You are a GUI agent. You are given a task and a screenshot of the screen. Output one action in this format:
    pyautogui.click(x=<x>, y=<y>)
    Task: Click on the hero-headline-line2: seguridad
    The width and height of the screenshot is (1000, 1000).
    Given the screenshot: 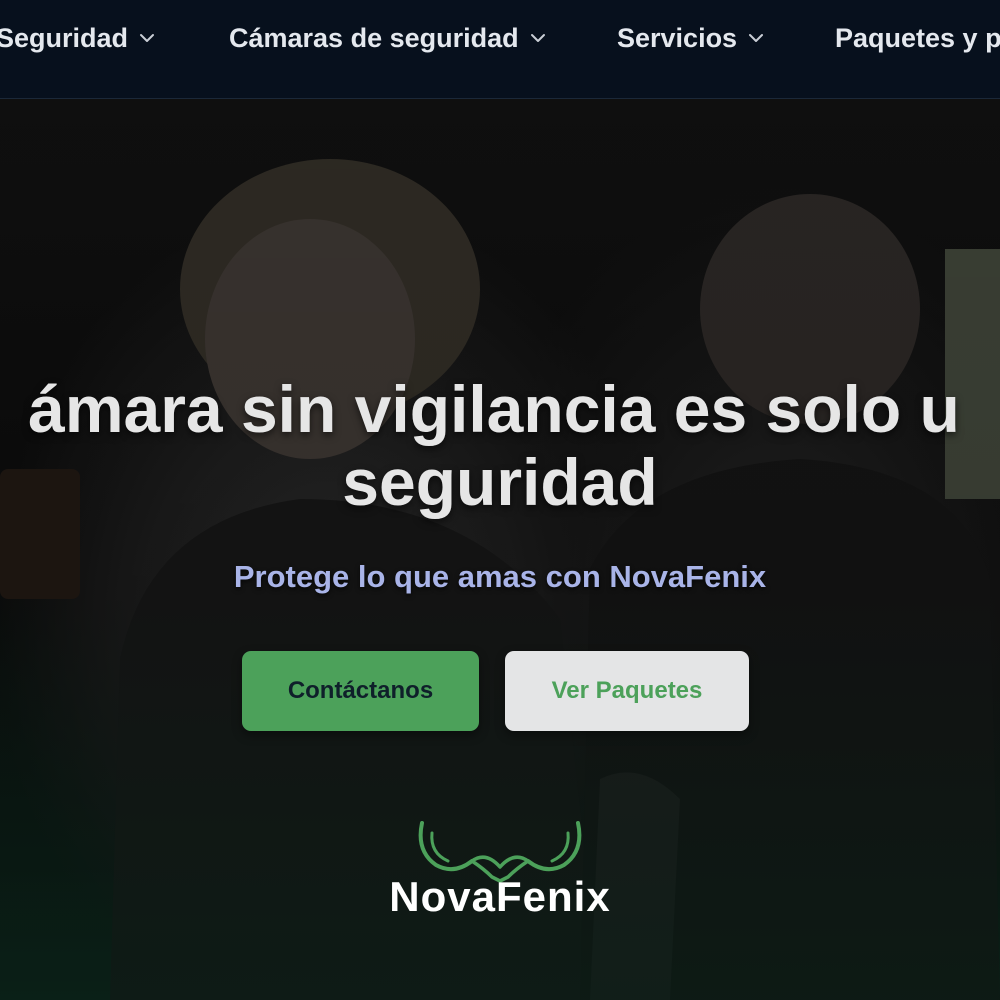 What is the action you would take?
    pyautogui.click(x=500, y=482)
    